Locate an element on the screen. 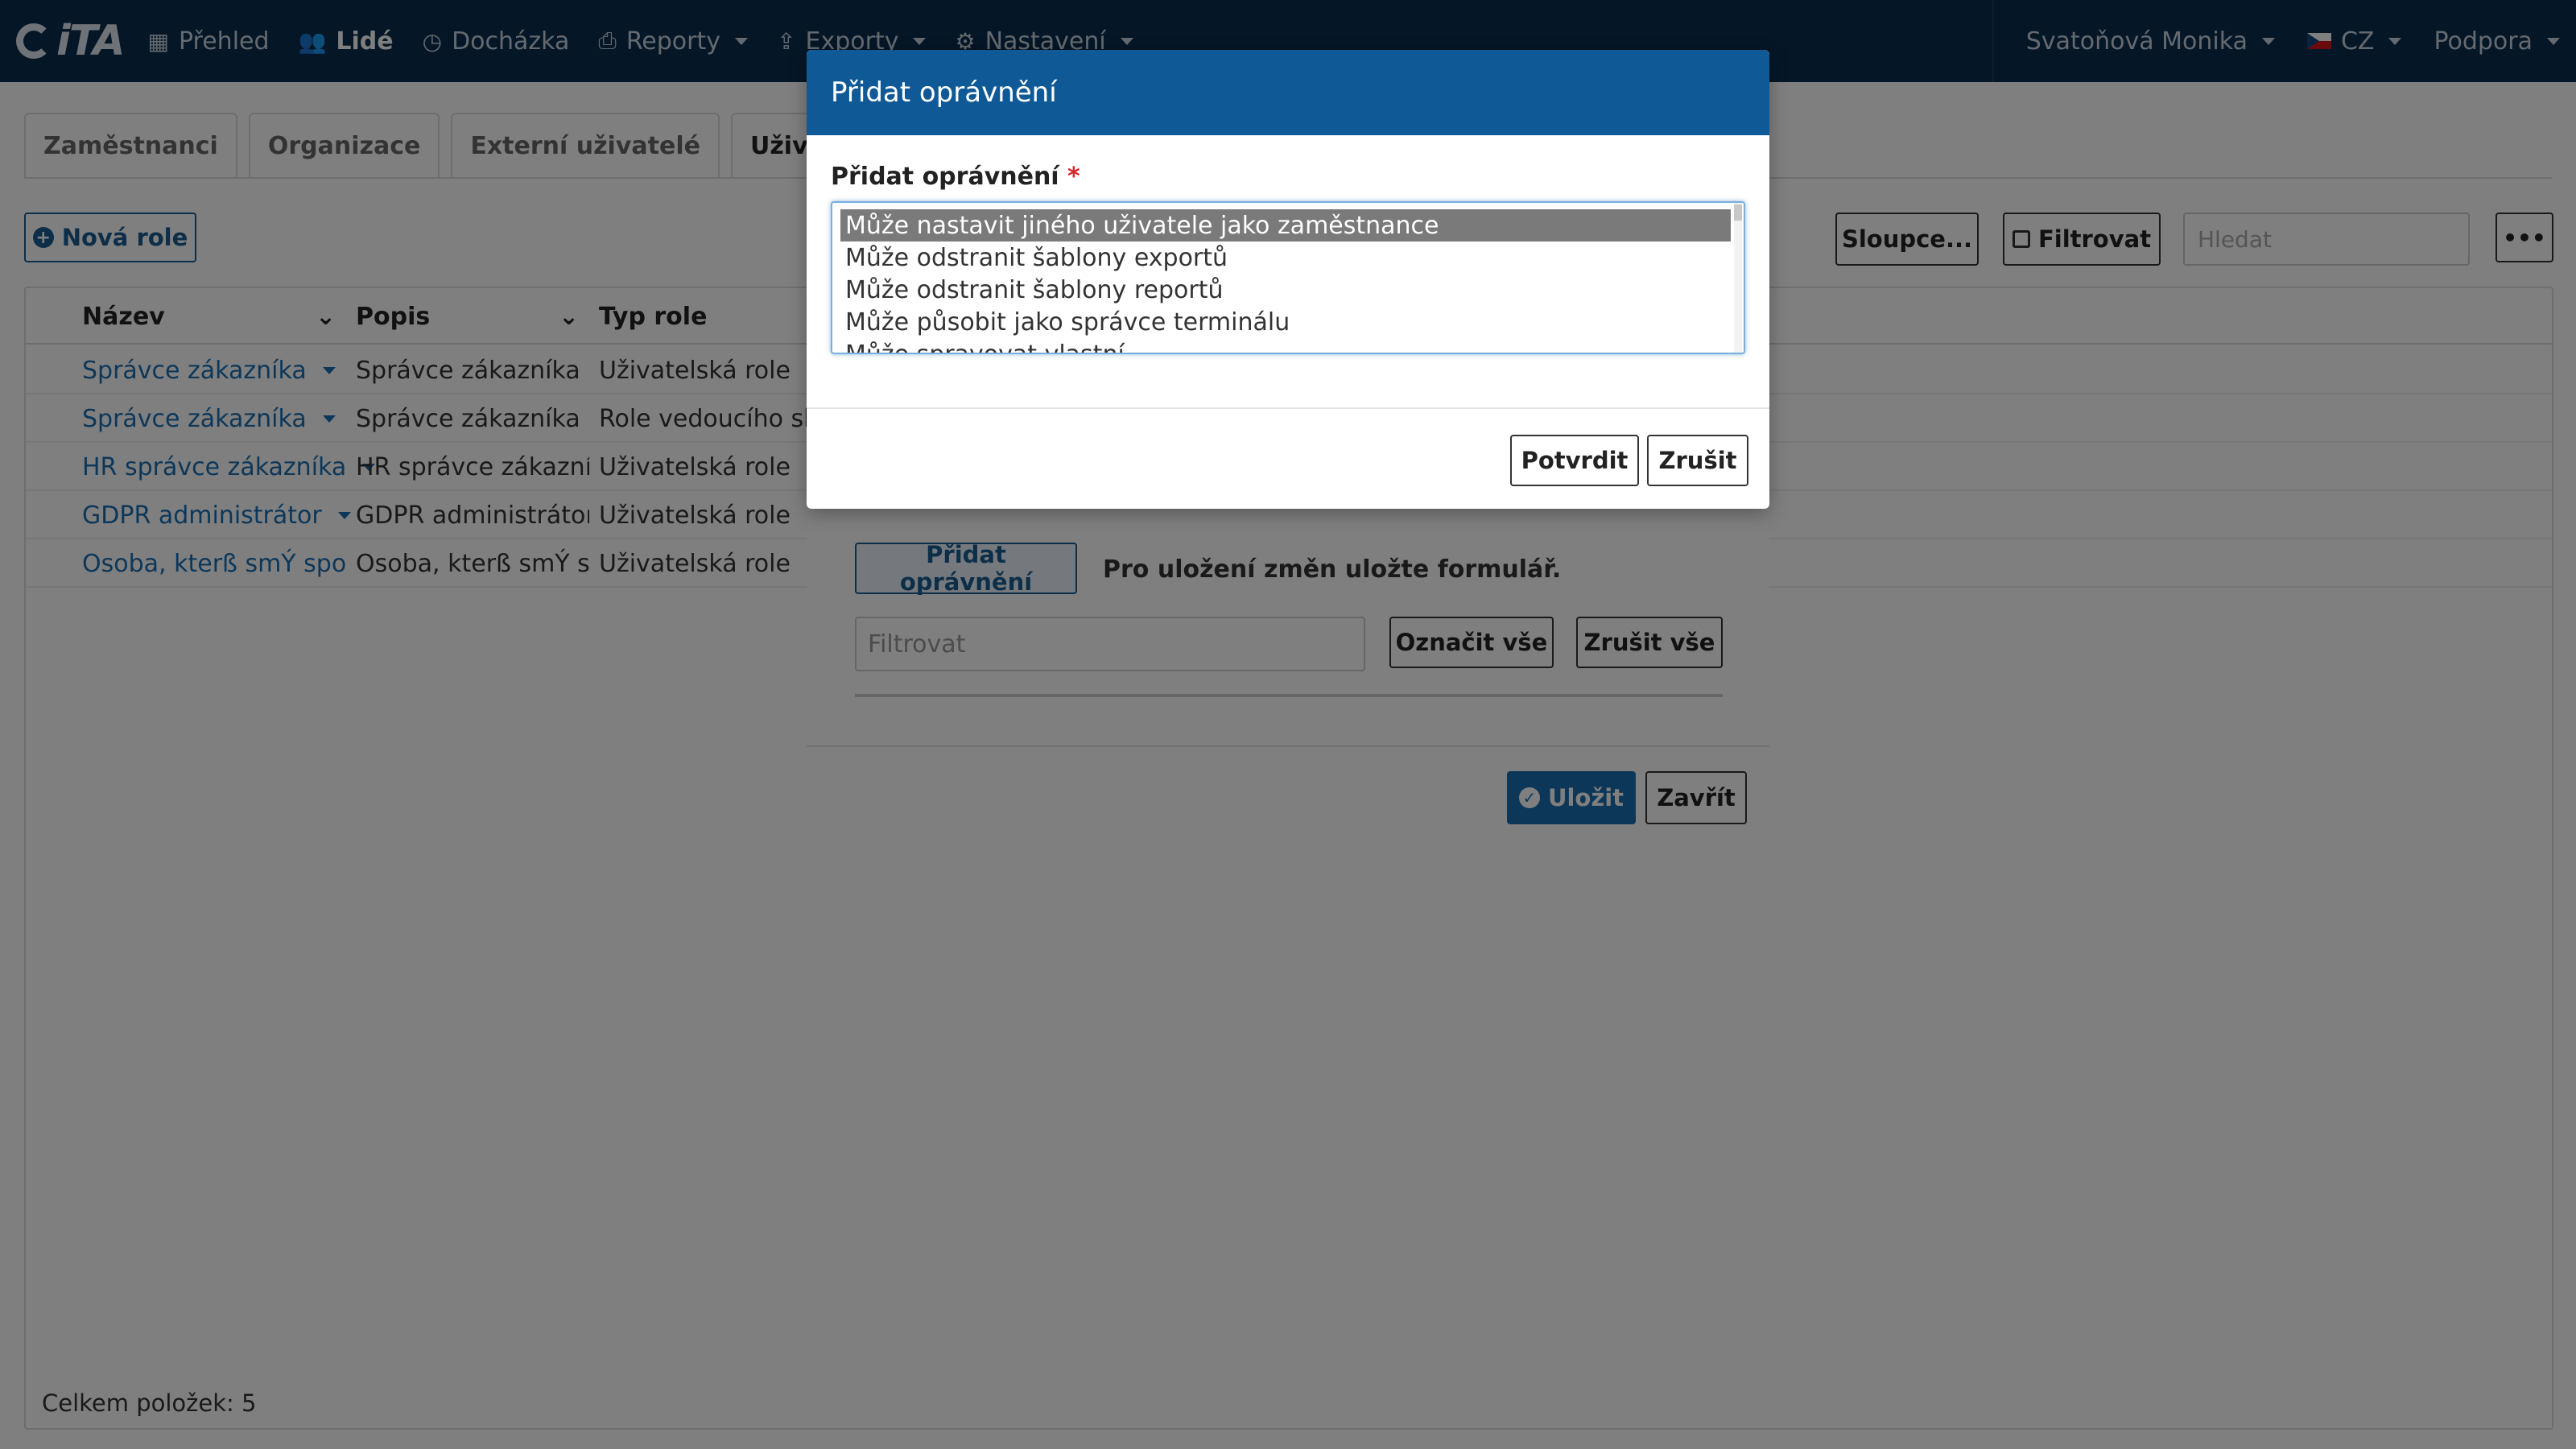 This screenshot has width=2576, height=1449. permission-field-label: Přidat oprávnění * is located at coordinates (955, 177).